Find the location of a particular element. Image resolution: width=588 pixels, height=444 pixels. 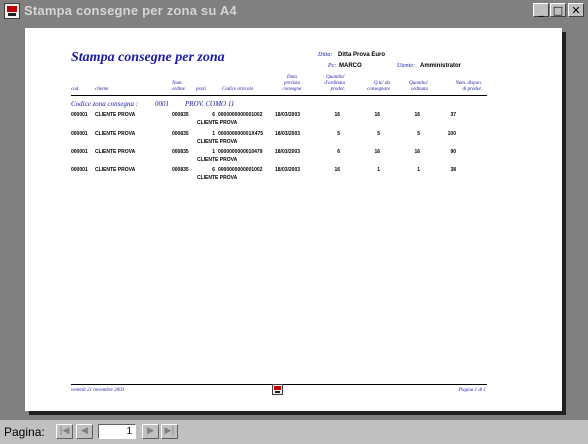

pc-value: MARCO is located at coordinates (350, 66).